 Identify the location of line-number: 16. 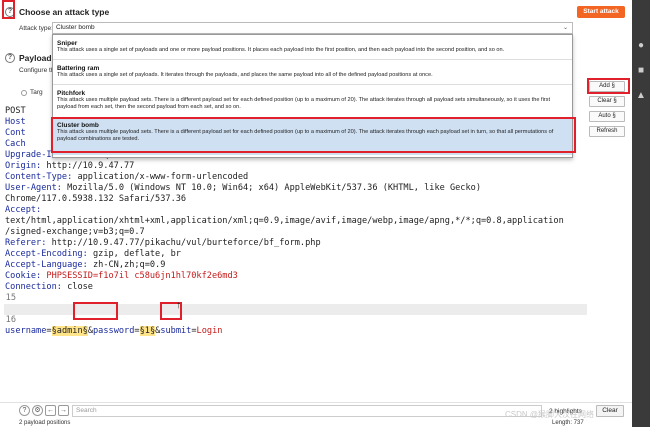
(10, 320).